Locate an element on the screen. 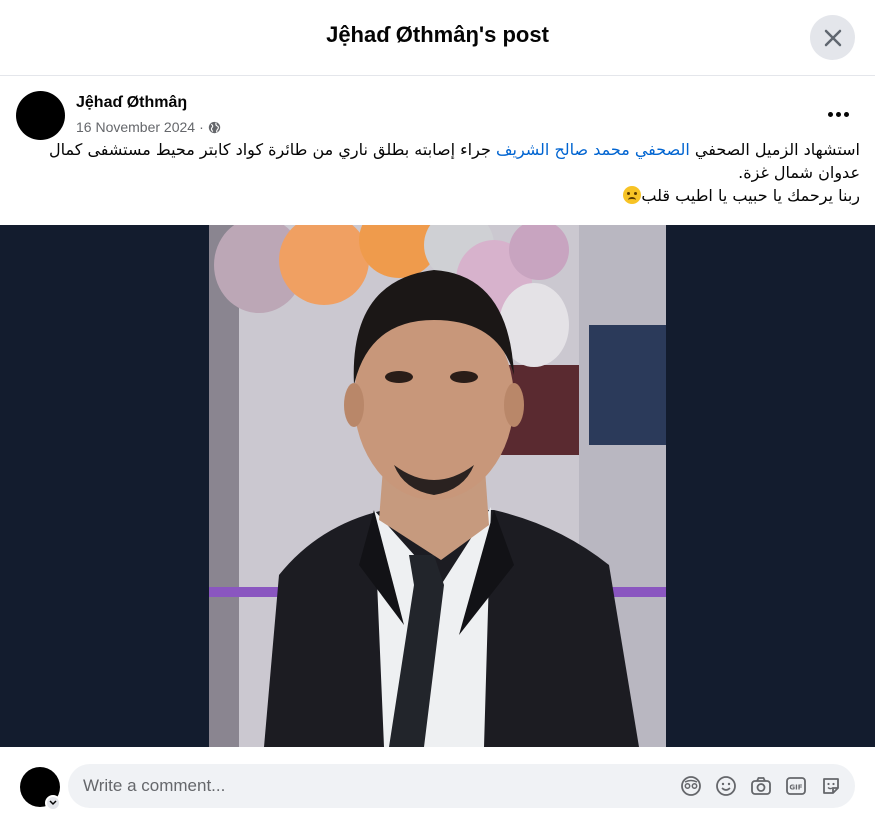 Image resolution: width=875 pixels, height=832 pixels. dialog-title: Jệhaɗ Øthmâŋ's post is located at coordinates (437, 34).